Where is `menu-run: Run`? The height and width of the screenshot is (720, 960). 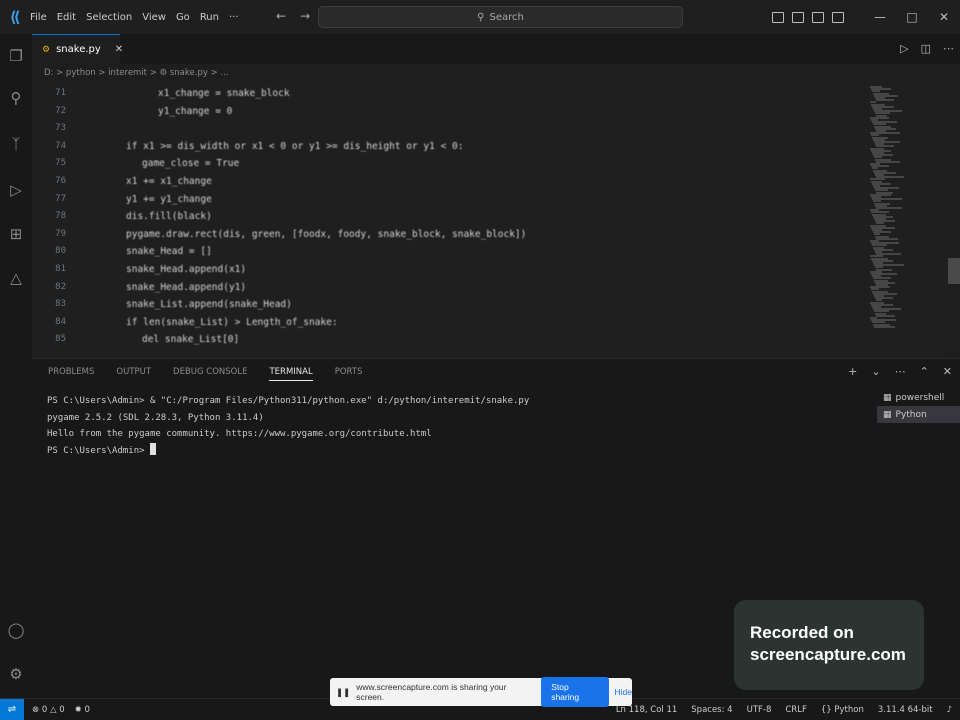
menu-run: Run is located at coordinates (209, 17).